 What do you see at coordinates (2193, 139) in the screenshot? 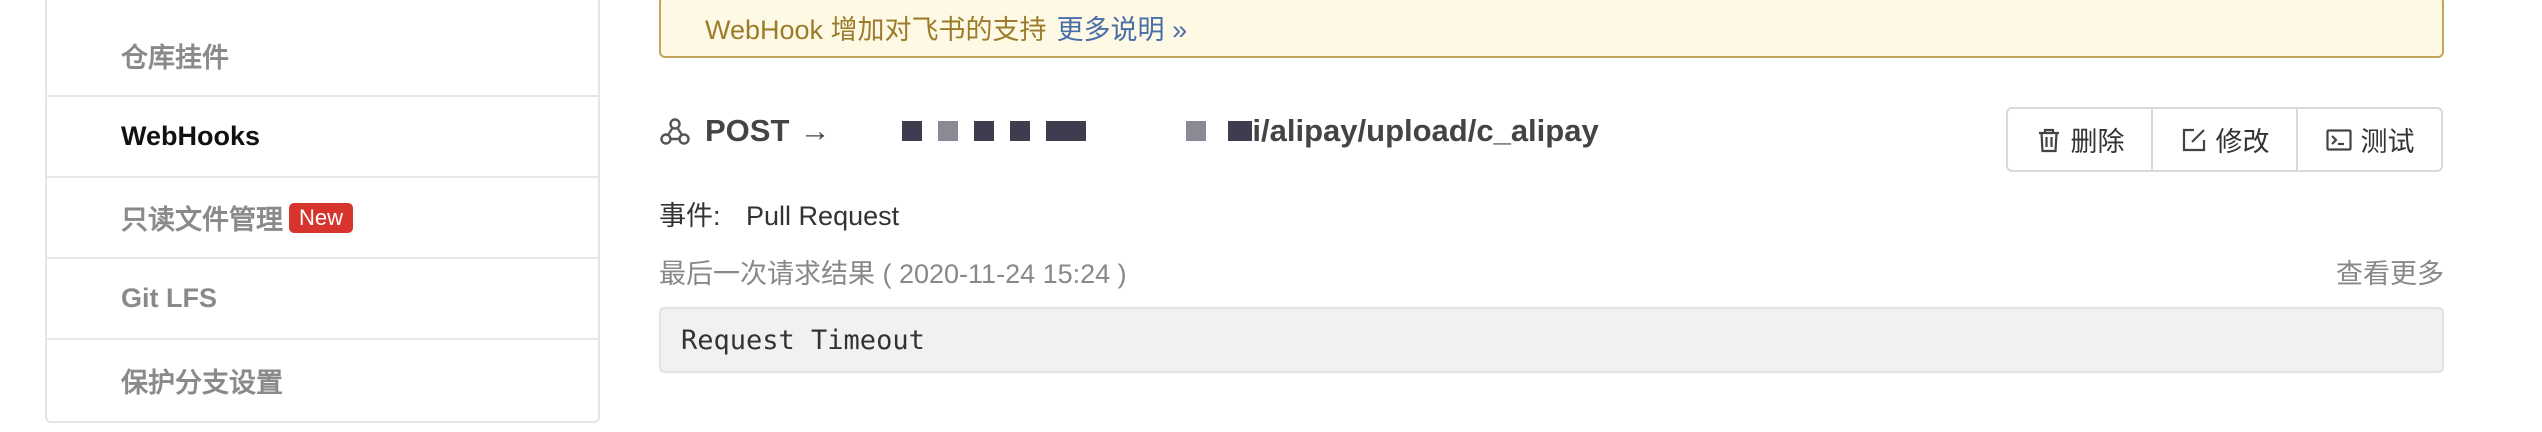
I see `edit-icon` at bounding box center [2193, 139].